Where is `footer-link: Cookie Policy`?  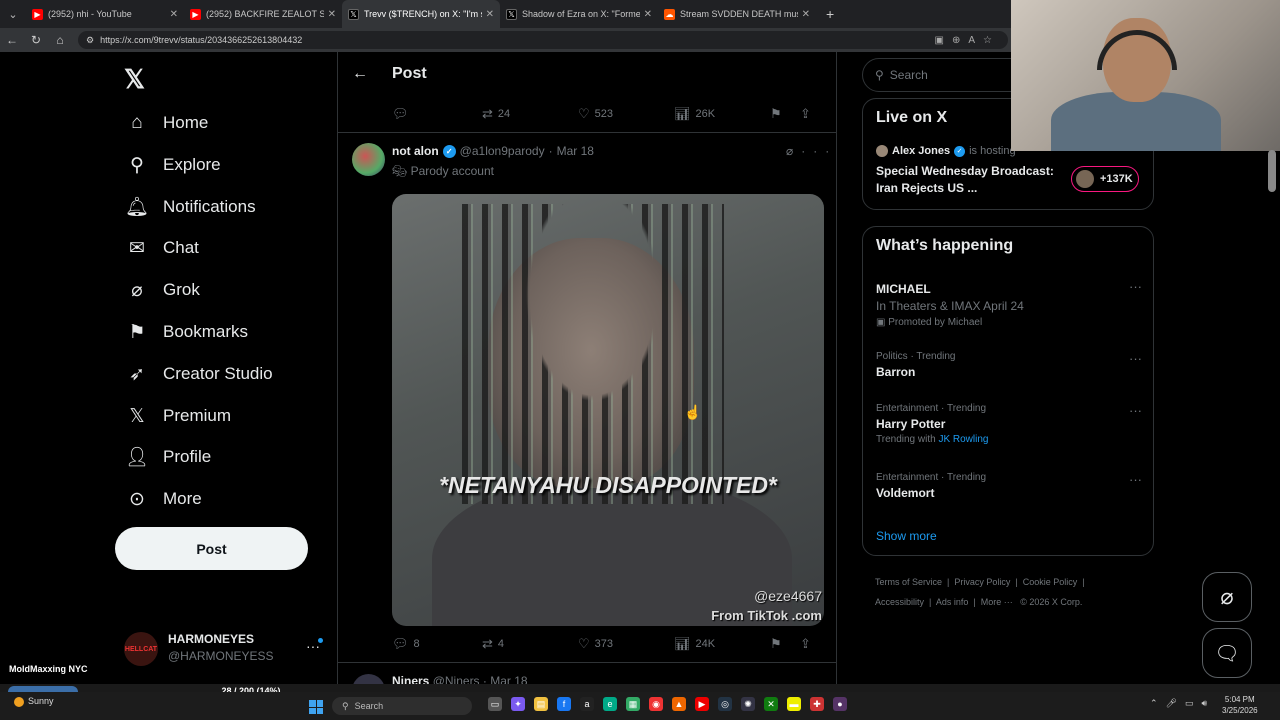 footer-link: Cookie Policy is located at coordinates (1050, 582).